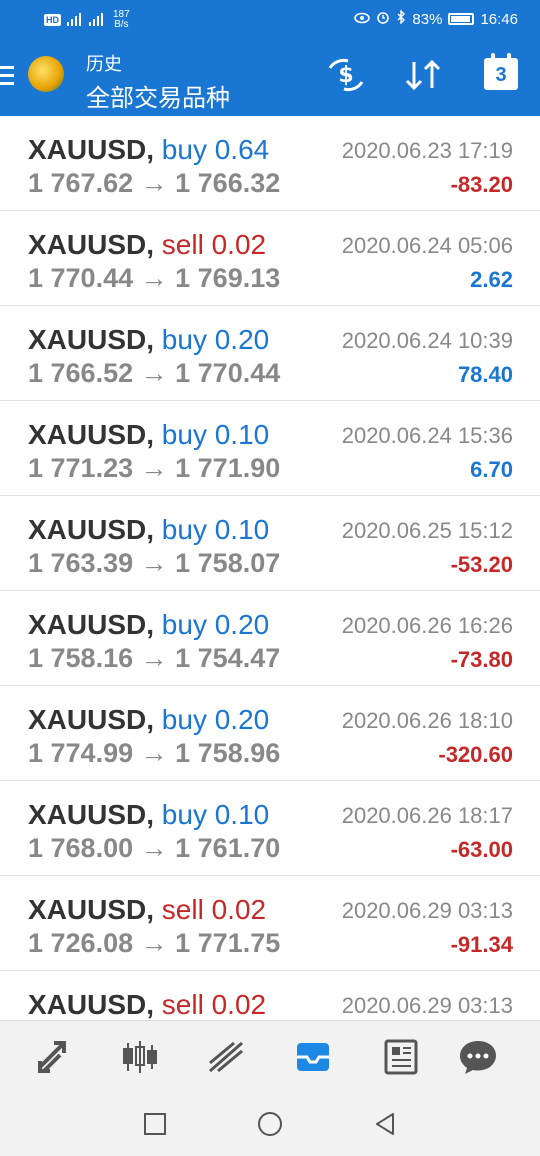 Image resolution: width=540 pixels, height=1156 pixels. Describe the element at coordinates (385, 1124) in the screenshot. I see `back-icon` at that location.